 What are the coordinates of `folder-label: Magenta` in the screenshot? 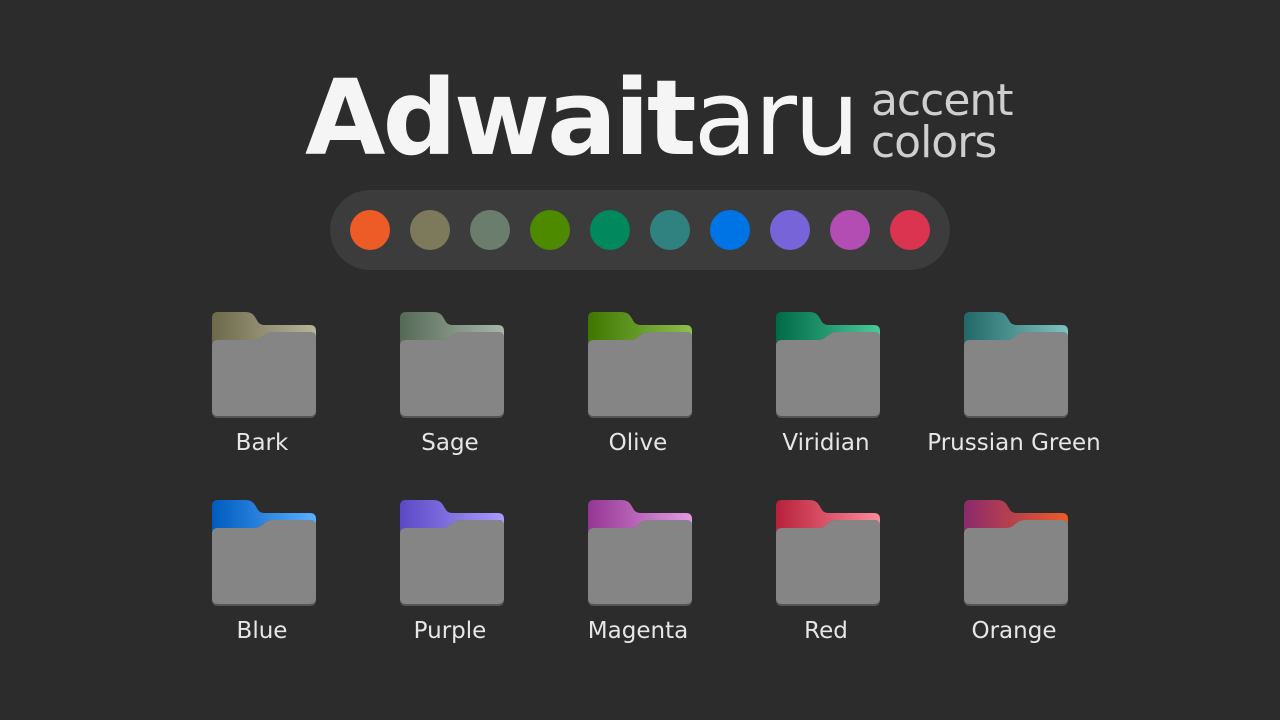 It's located at (638, 631).